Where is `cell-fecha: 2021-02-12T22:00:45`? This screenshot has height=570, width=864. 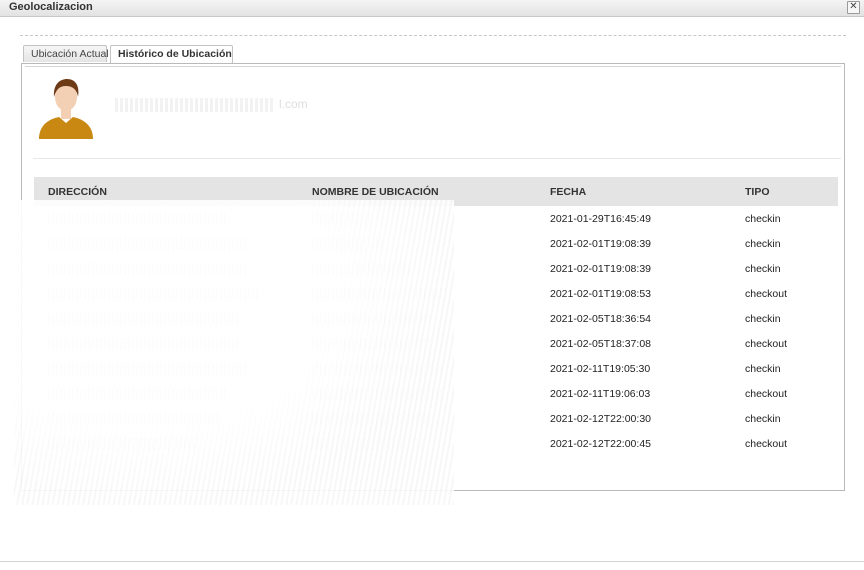 cell-fecha: 2021-02-12T22:00:45 is located at coordinates (600, 443).